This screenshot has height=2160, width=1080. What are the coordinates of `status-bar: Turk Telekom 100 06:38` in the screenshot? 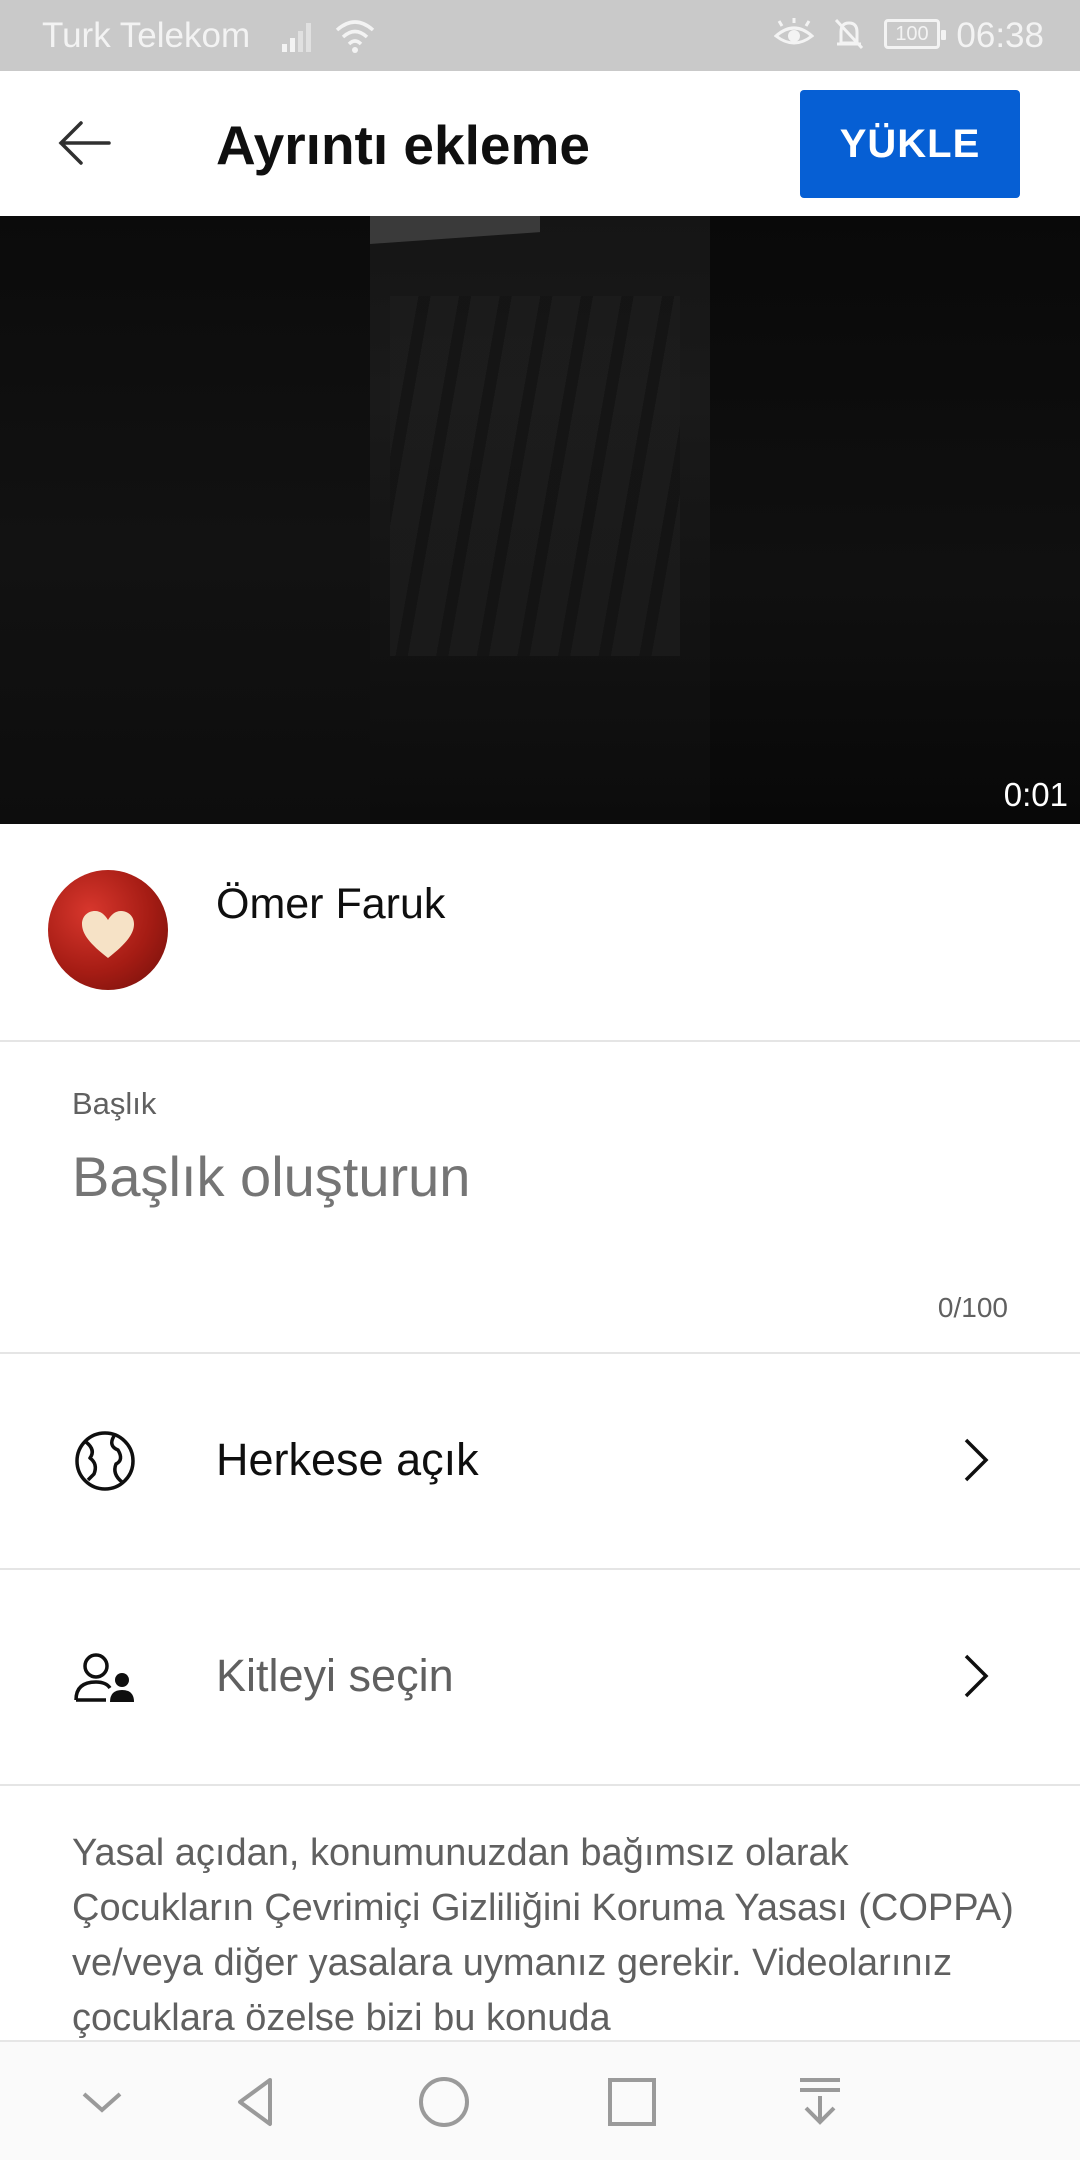 It's located at (540, 35).